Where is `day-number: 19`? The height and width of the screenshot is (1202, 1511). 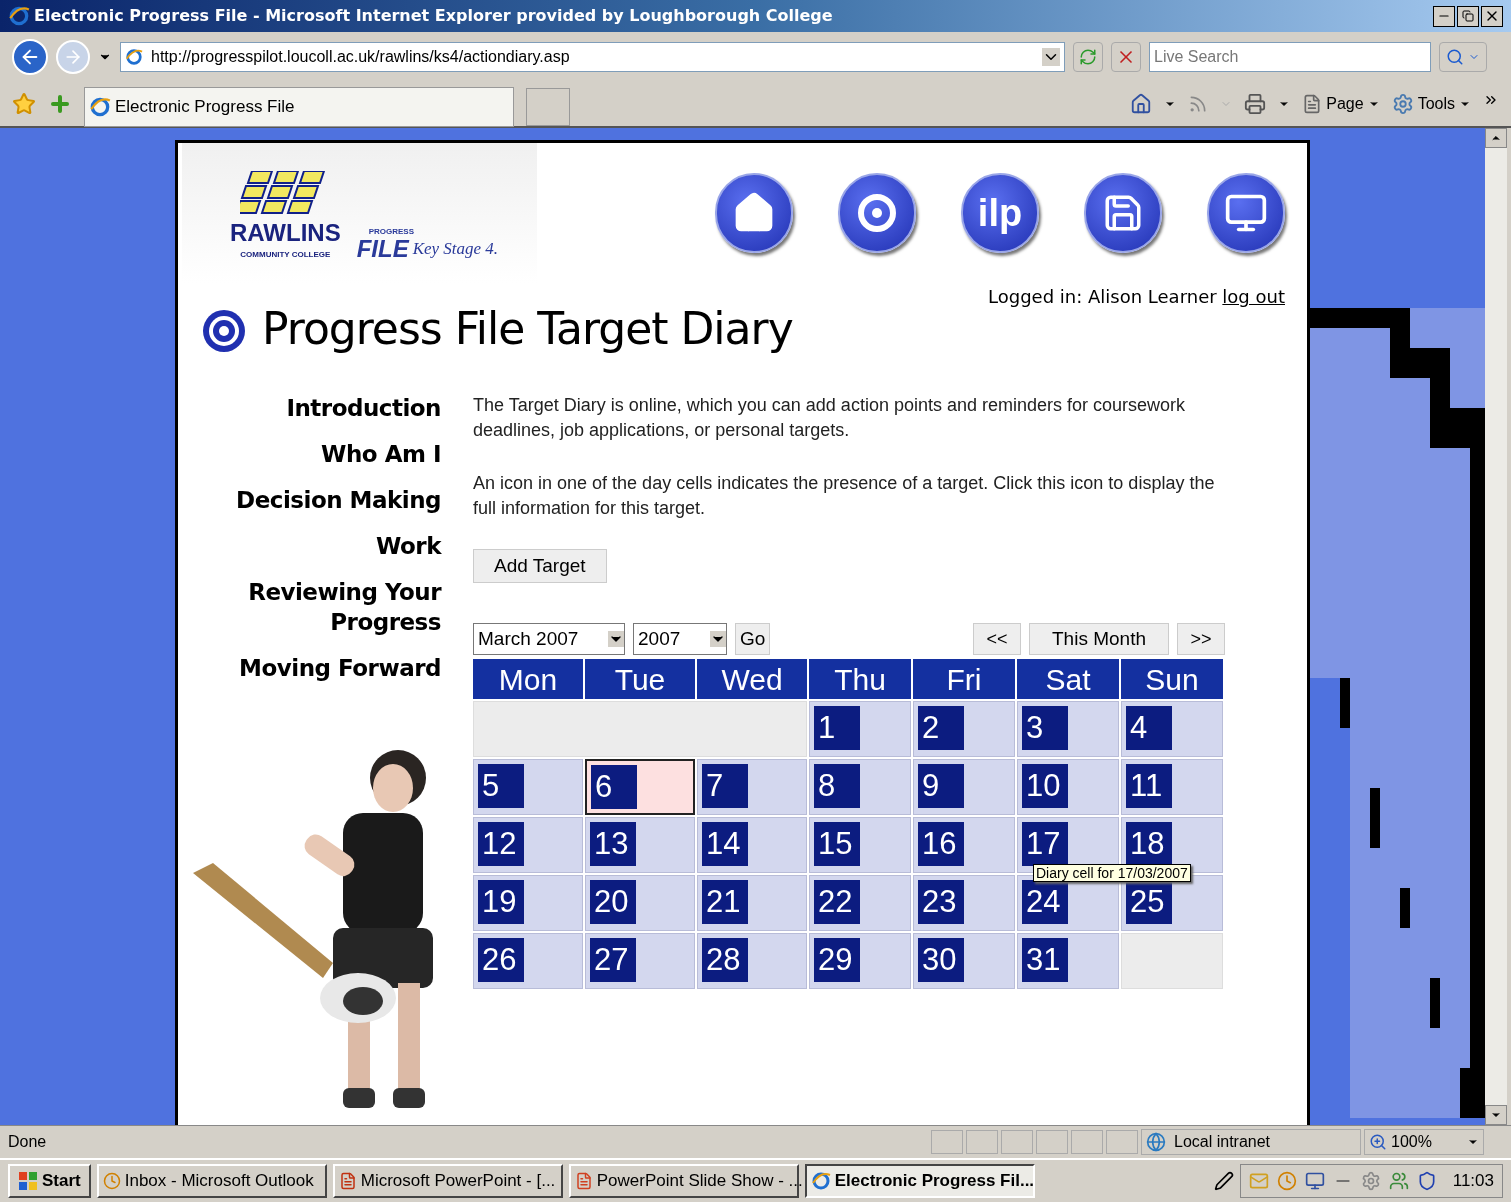
day-number: 19 is located at coordinates (501, 902).